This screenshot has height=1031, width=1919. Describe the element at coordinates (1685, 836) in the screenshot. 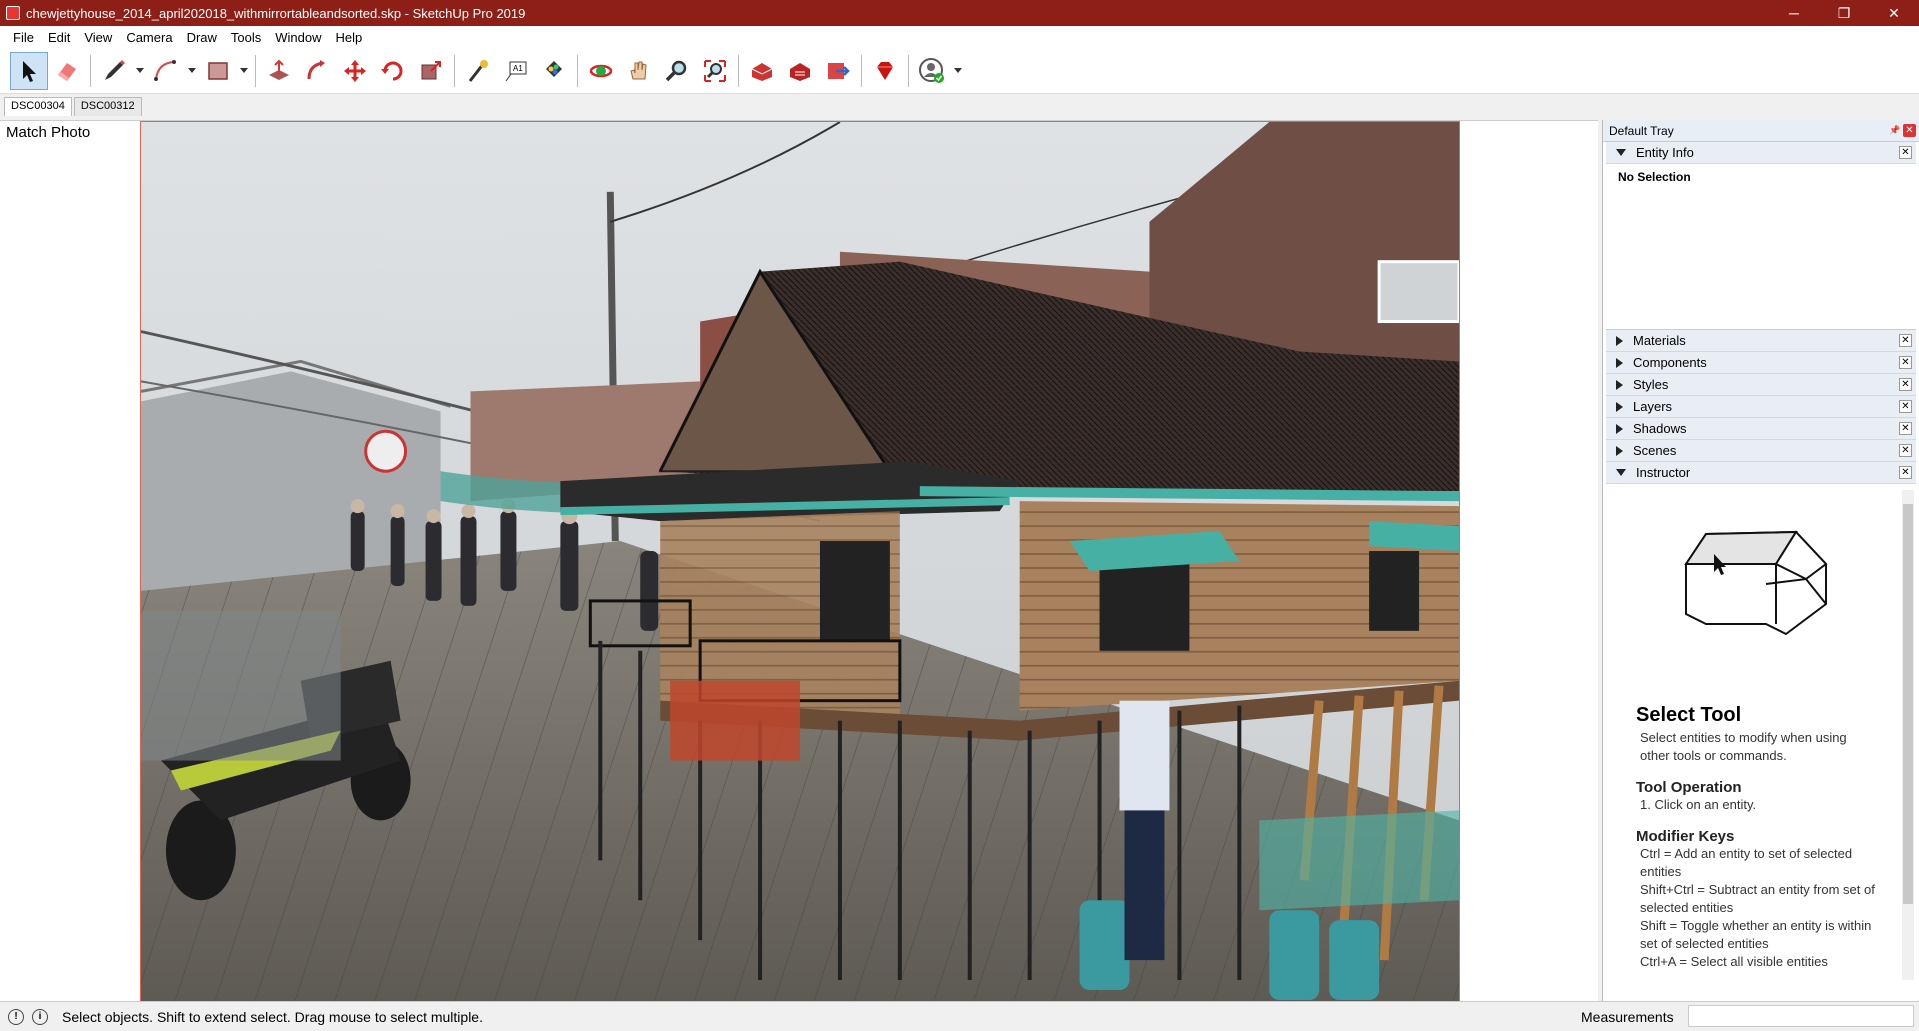

I see `instructor-mod-title: Modifier Keys` at that location.